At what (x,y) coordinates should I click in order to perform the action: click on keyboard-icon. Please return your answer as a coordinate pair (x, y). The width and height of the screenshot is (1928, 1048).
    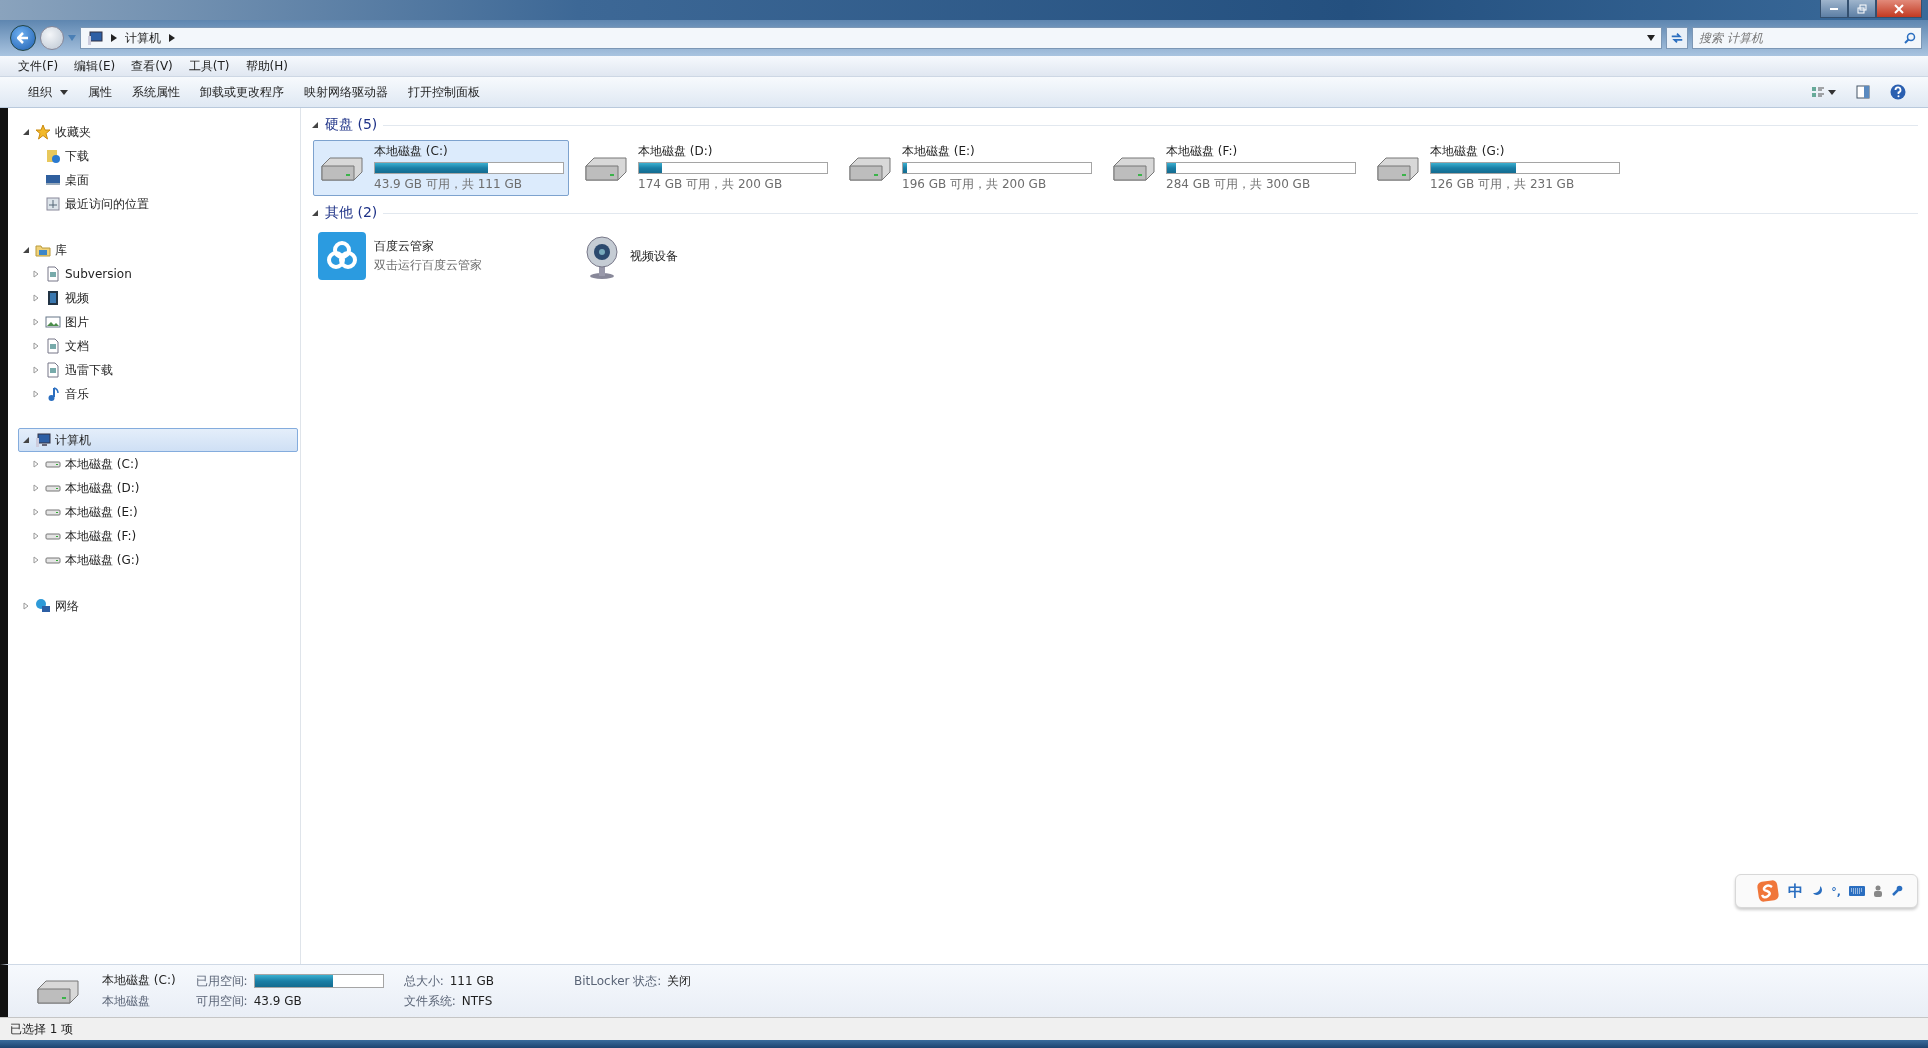
    Looking at the image, I should click on (1857, 891).